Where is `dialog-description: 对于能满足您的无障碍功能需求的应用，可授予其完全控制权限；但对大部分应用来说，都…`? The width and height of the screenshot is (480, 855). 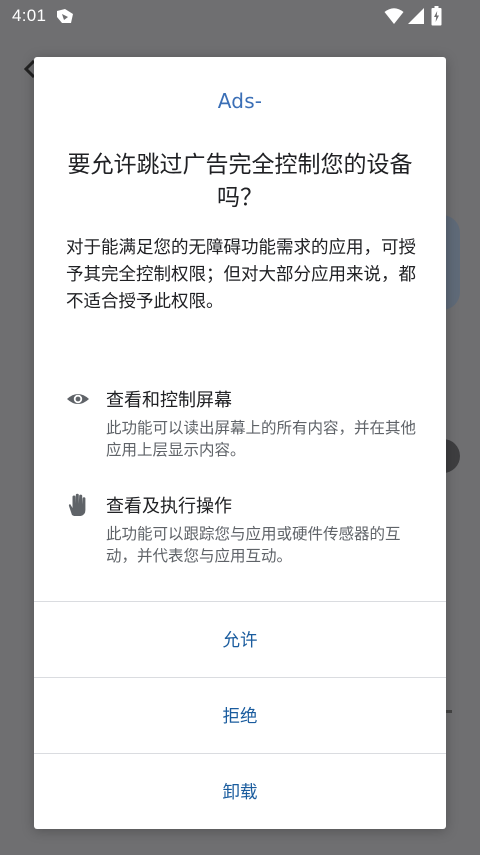 dialog-description: 对于能满足您的无障碍功能需求的应用，可授予其完全控制权限；但对大部分应用来说，都… is located at coordinates (241, 275).